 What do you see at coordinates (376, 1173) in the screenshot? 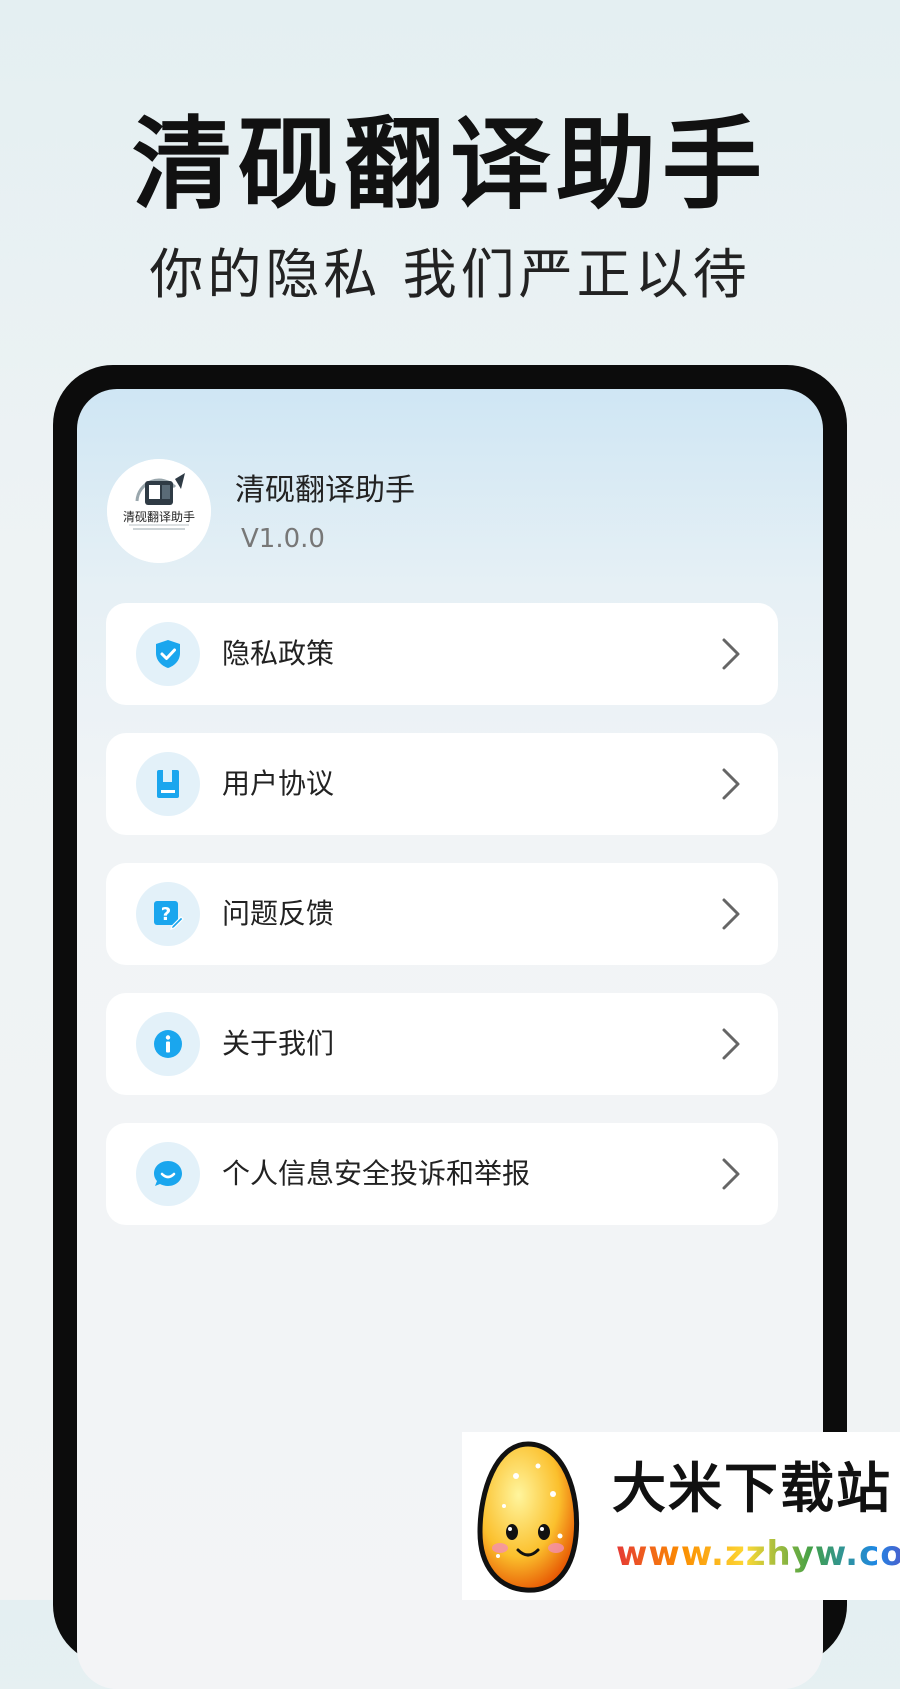
I see `menu-item-label: 个人信息安全投诉和举报` at bounding box center [376, 1173].